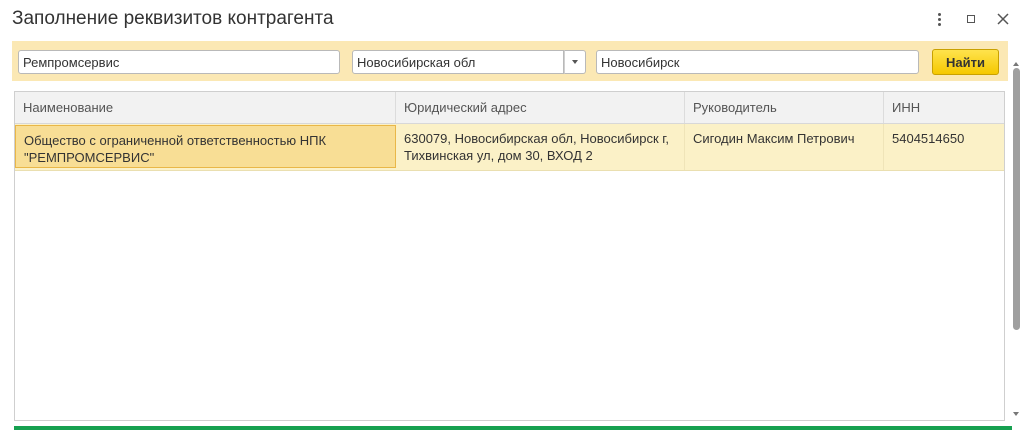 The width and height of the screenshot is (1024, 444). What do you see at coordinates (757, 62) in the screenshot?
I see `city-search-input` at bounding box center [757, 62].